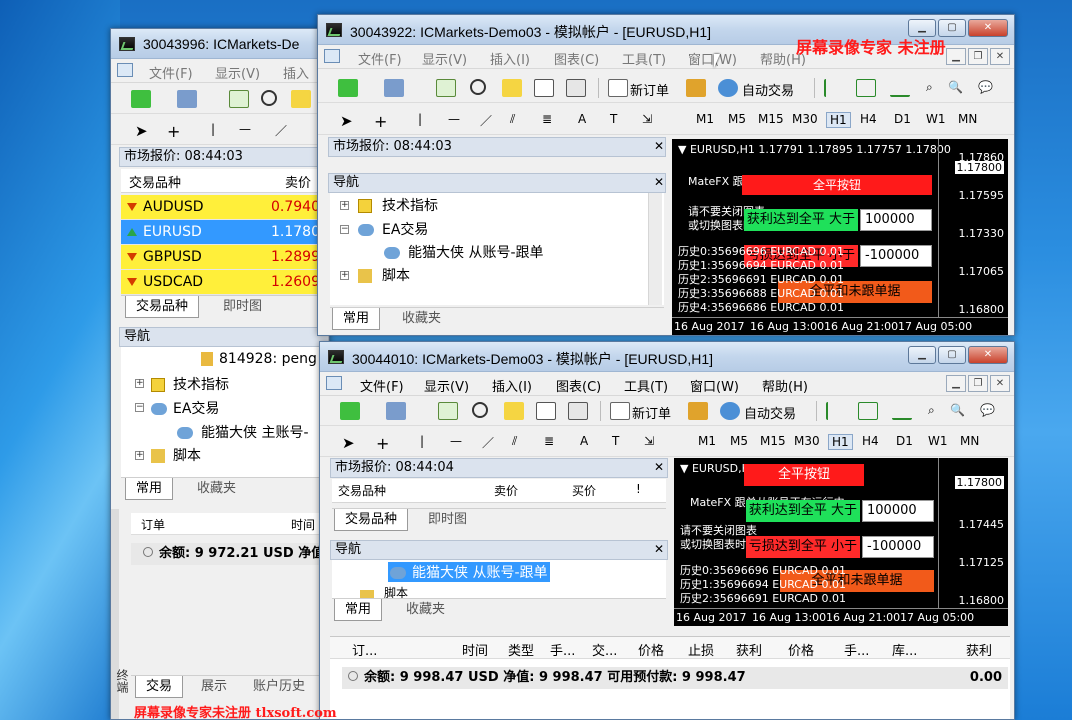  I want to click on collapse-ea: −, so click(139, 407).